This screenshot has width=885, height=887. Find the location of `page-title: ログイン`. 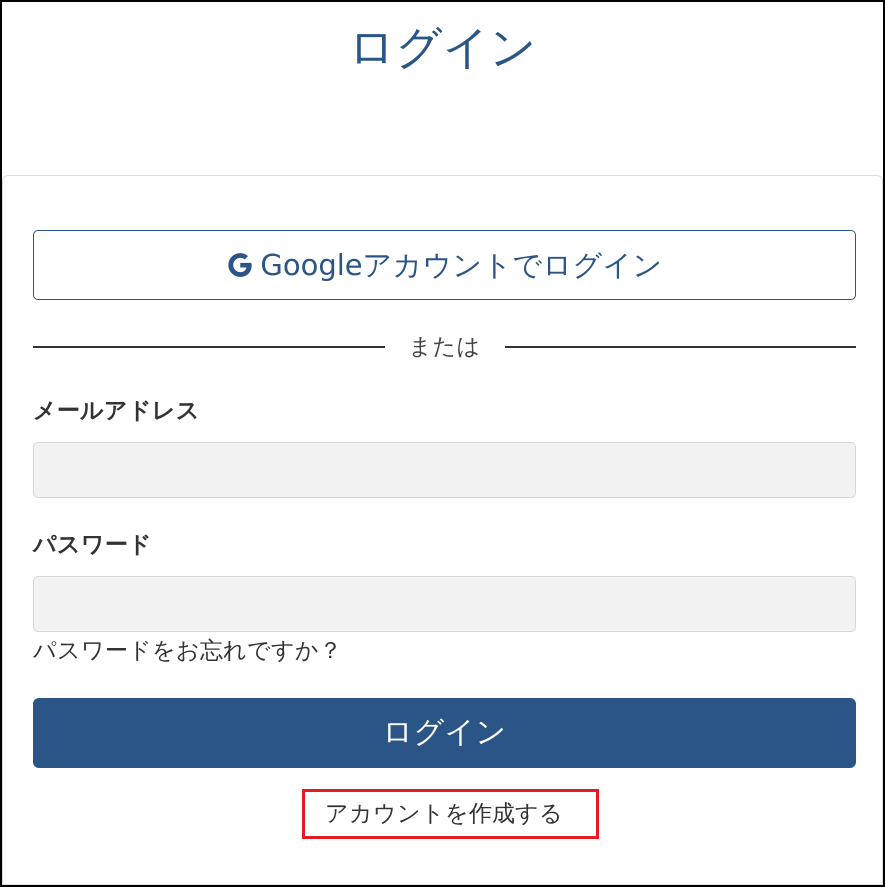

page-title: ログイン is located at coordinates (442, 48).